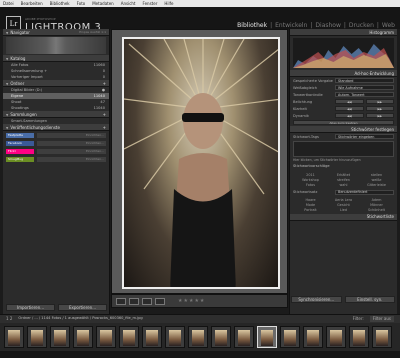  What do you see at coordinates (56, 45) in the screenshot?
I see `navigator-preview` at bounding box center [56, 45].